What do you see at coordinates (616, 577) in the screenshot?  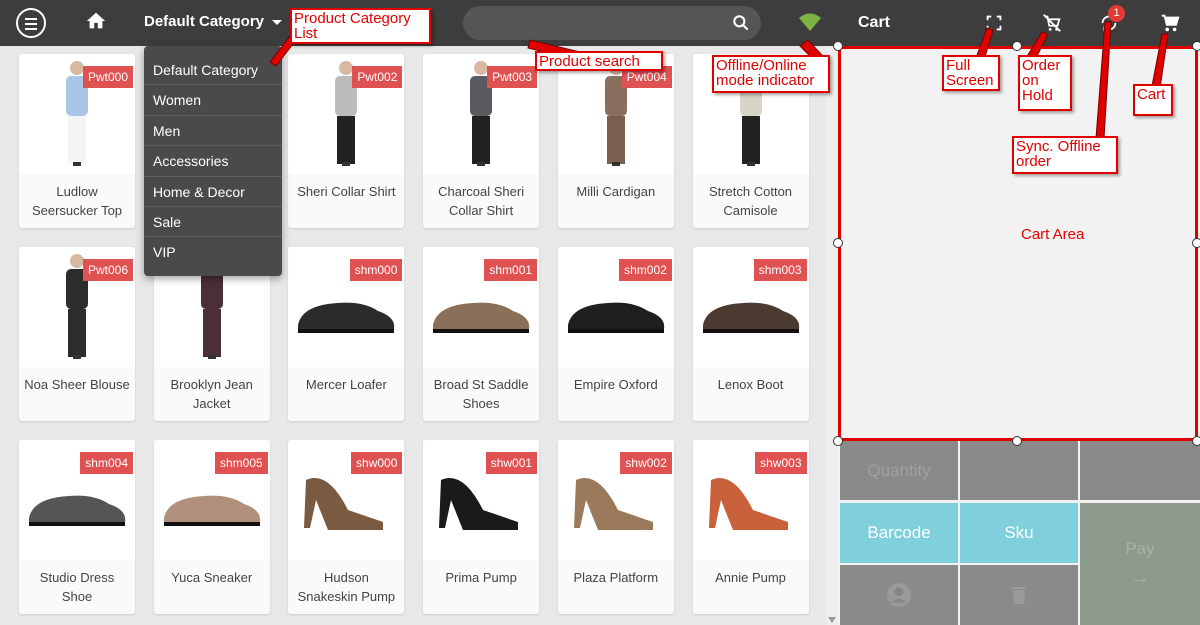 I see `product-name: Plaza Platform` at bounding box center [616, 577].